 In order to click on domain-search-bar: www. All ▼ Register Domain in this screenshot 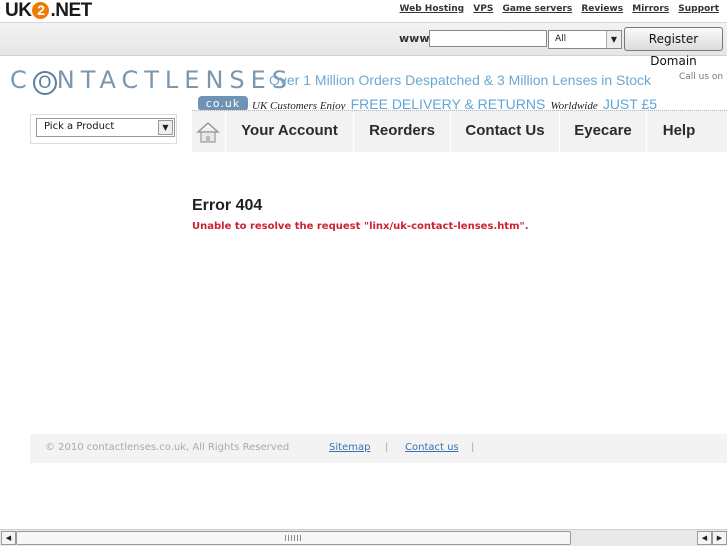, I will do `click(363, 45)`.